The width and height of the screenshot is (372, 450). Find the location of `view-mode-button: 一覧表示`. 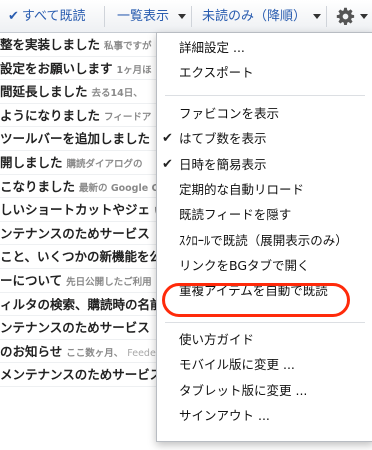

view-mode-button: 一覧表示 is located at coordinates (143, 16).